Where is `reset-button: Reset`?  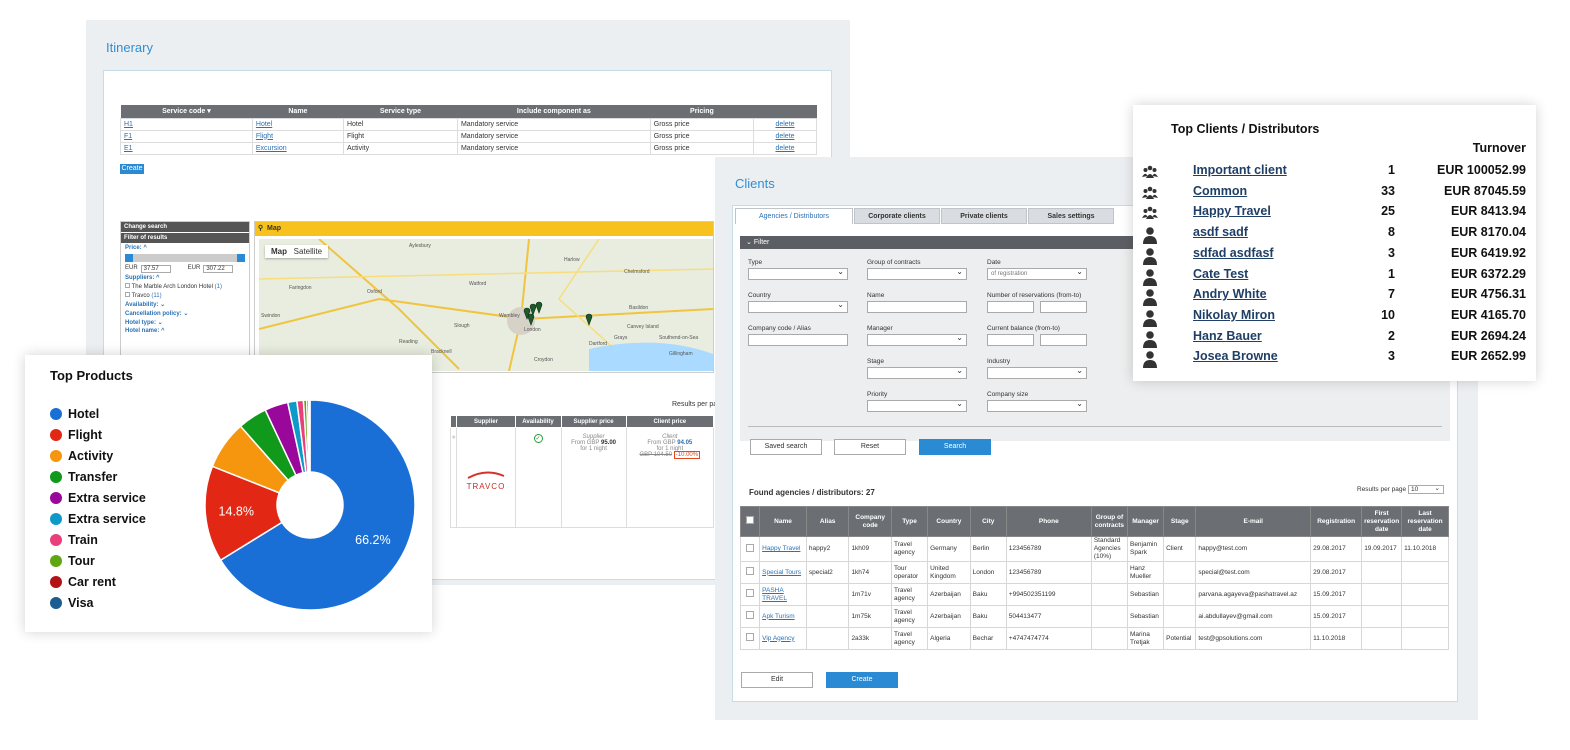
reset-button: Reset is located at coordinates (870, 447).